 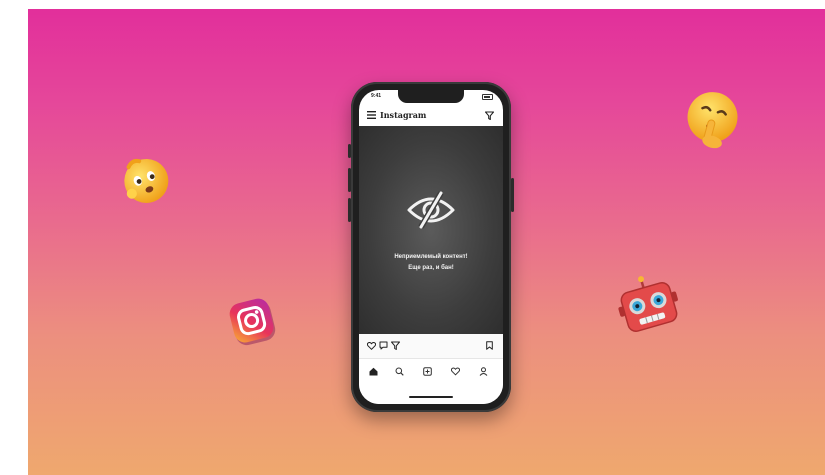 What do you see at coordinates (349, 151) in the screenshot?
I see `mute-switch` at bounding box center [349, 151].